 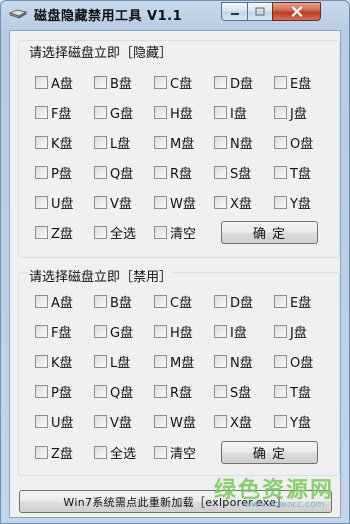 What do you see at coordinates (290, 332) in the screenshot?
I see `disable-drive-j-checkbox: J盘` at bounding box center [290, 332].